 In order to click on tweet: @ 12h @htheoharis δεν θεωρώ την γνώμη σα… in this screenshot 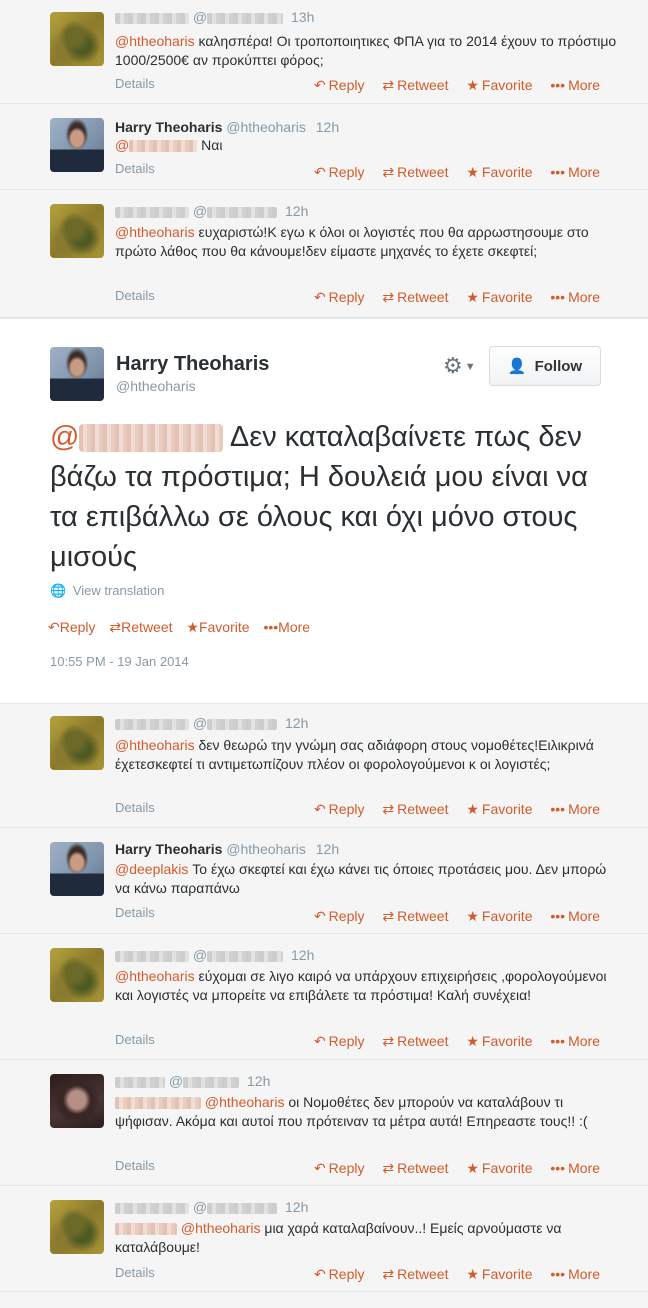, I will do `click(324, 766)`.